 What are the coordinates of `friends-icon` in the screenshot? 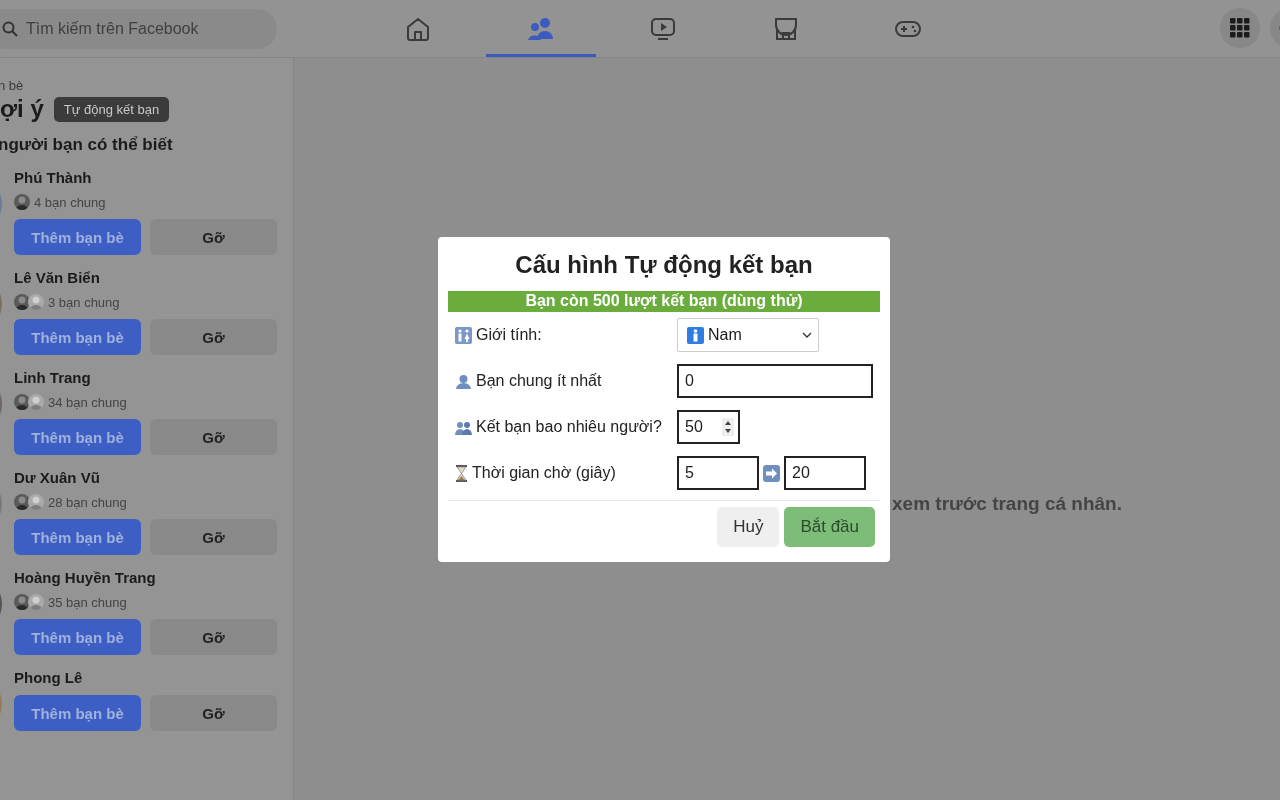 It's located at (540, 28).